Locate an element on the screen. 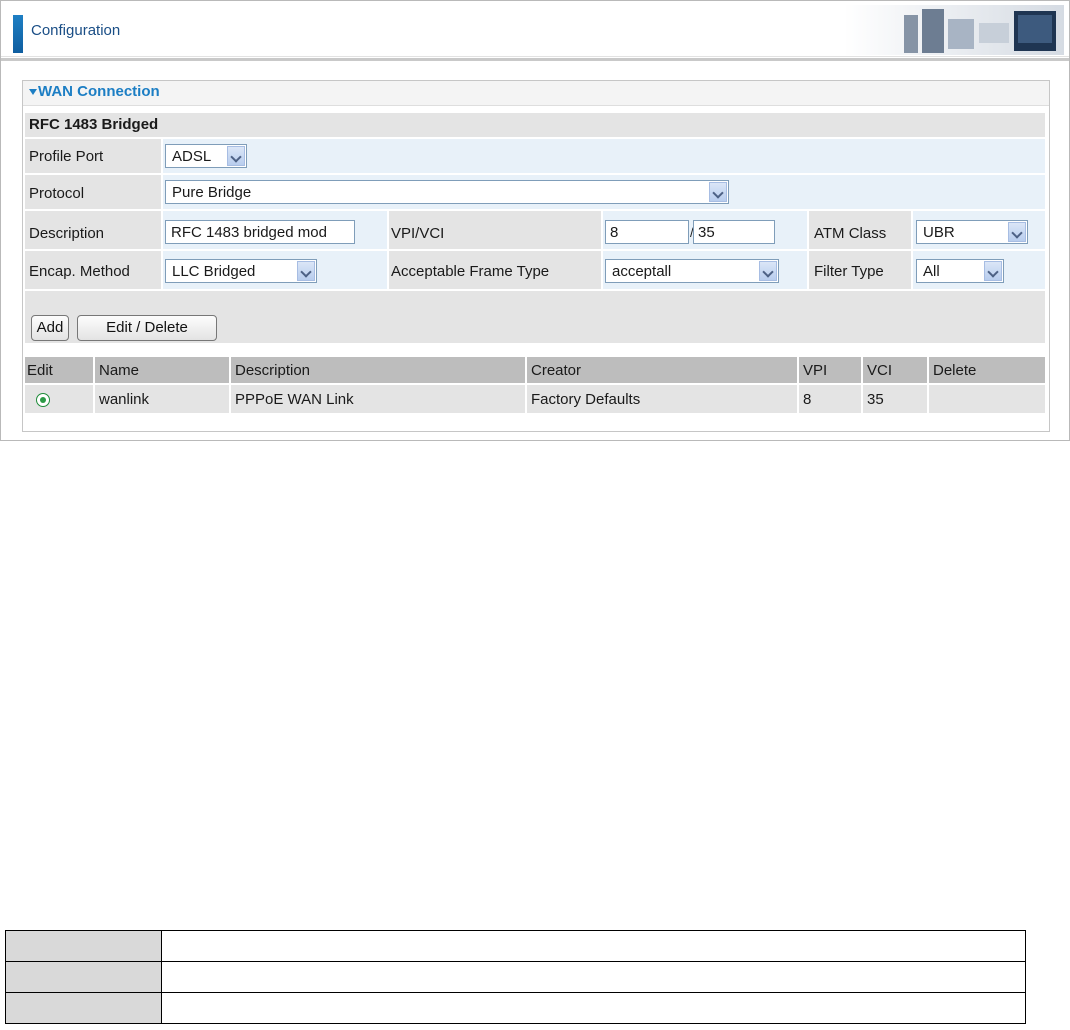 This screenshot has width=1070, height=1030. col-header-vpi: VPI is located at coordinates (815, 370).